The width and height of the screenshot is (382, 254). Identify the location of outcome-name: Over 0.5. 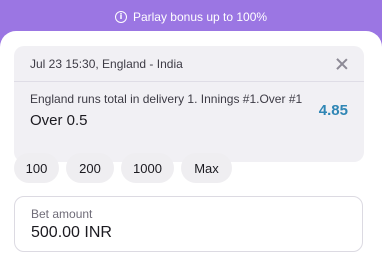
(59, 120).